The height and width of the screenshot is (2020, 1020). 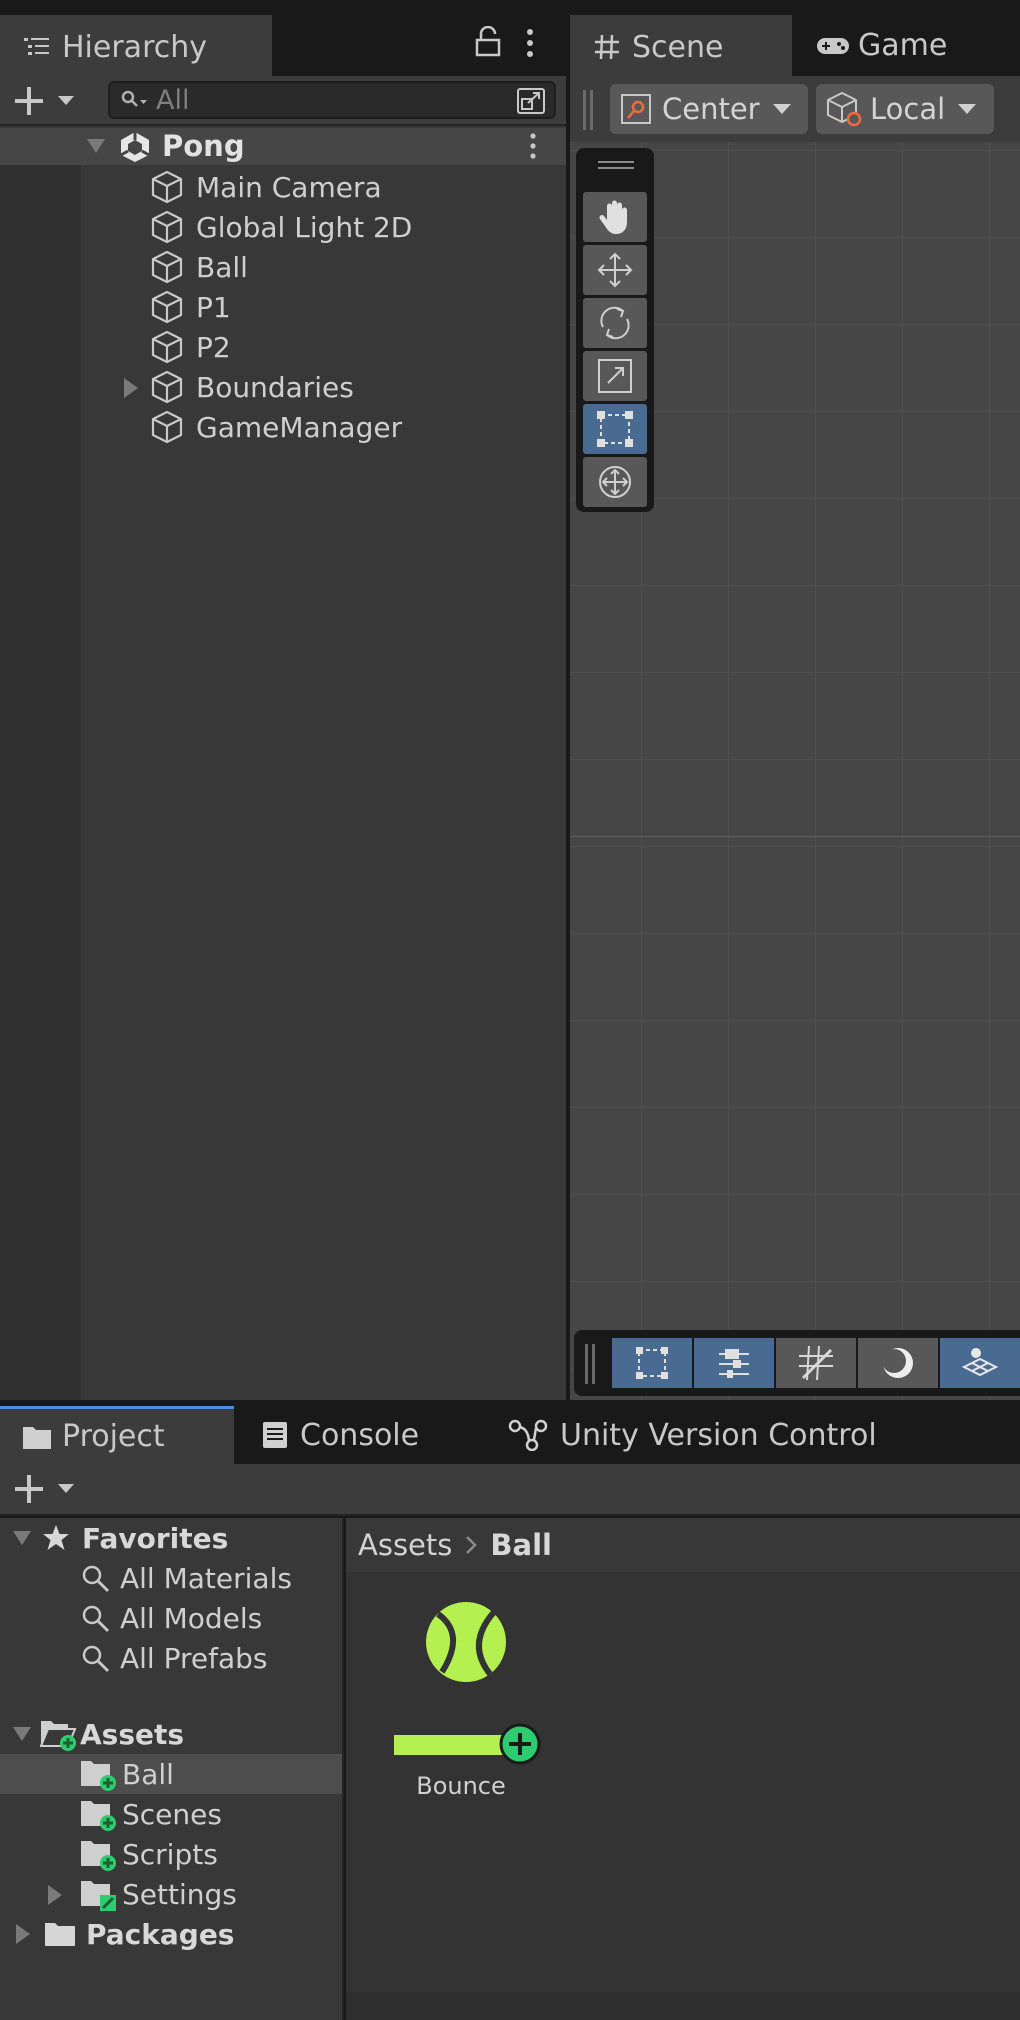 I want to click on lock-icon, so click(x=488, y=42).